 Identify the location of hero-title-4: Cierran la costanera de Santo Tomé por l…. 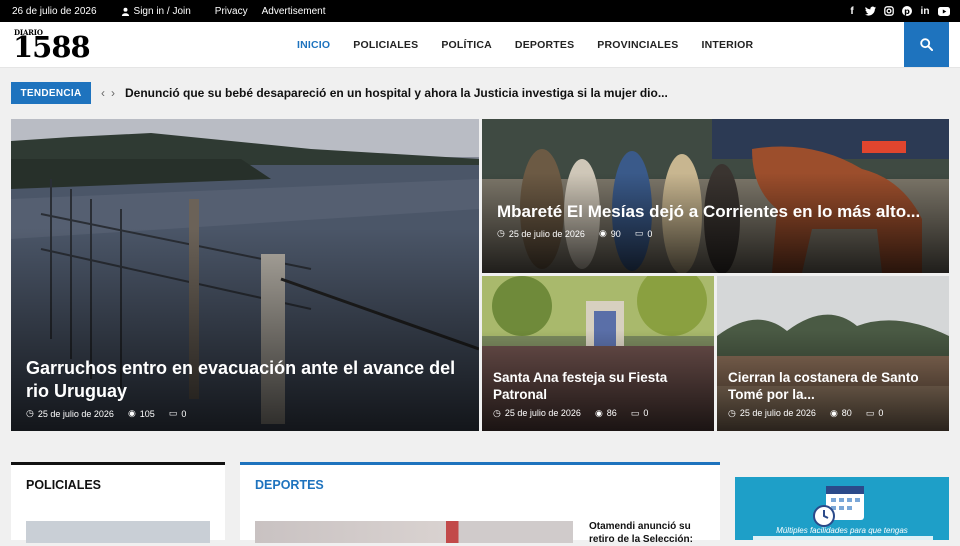
(831, 387).